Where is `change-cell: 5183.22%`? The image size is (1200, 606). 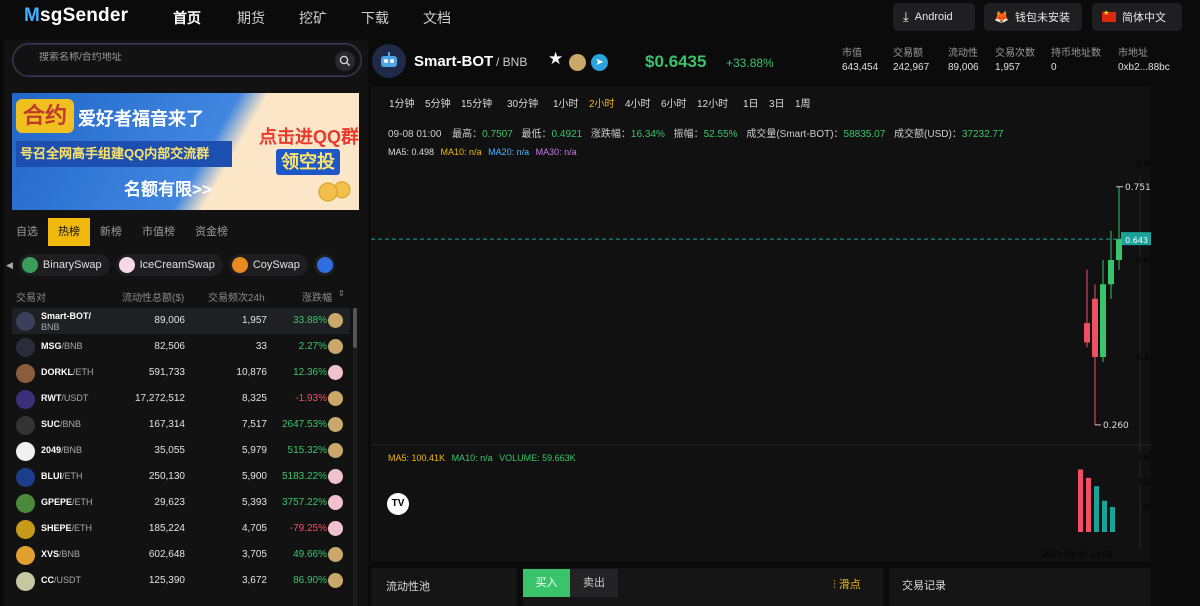
change-cell: 5183.22% is located at coordinates (304, 476).